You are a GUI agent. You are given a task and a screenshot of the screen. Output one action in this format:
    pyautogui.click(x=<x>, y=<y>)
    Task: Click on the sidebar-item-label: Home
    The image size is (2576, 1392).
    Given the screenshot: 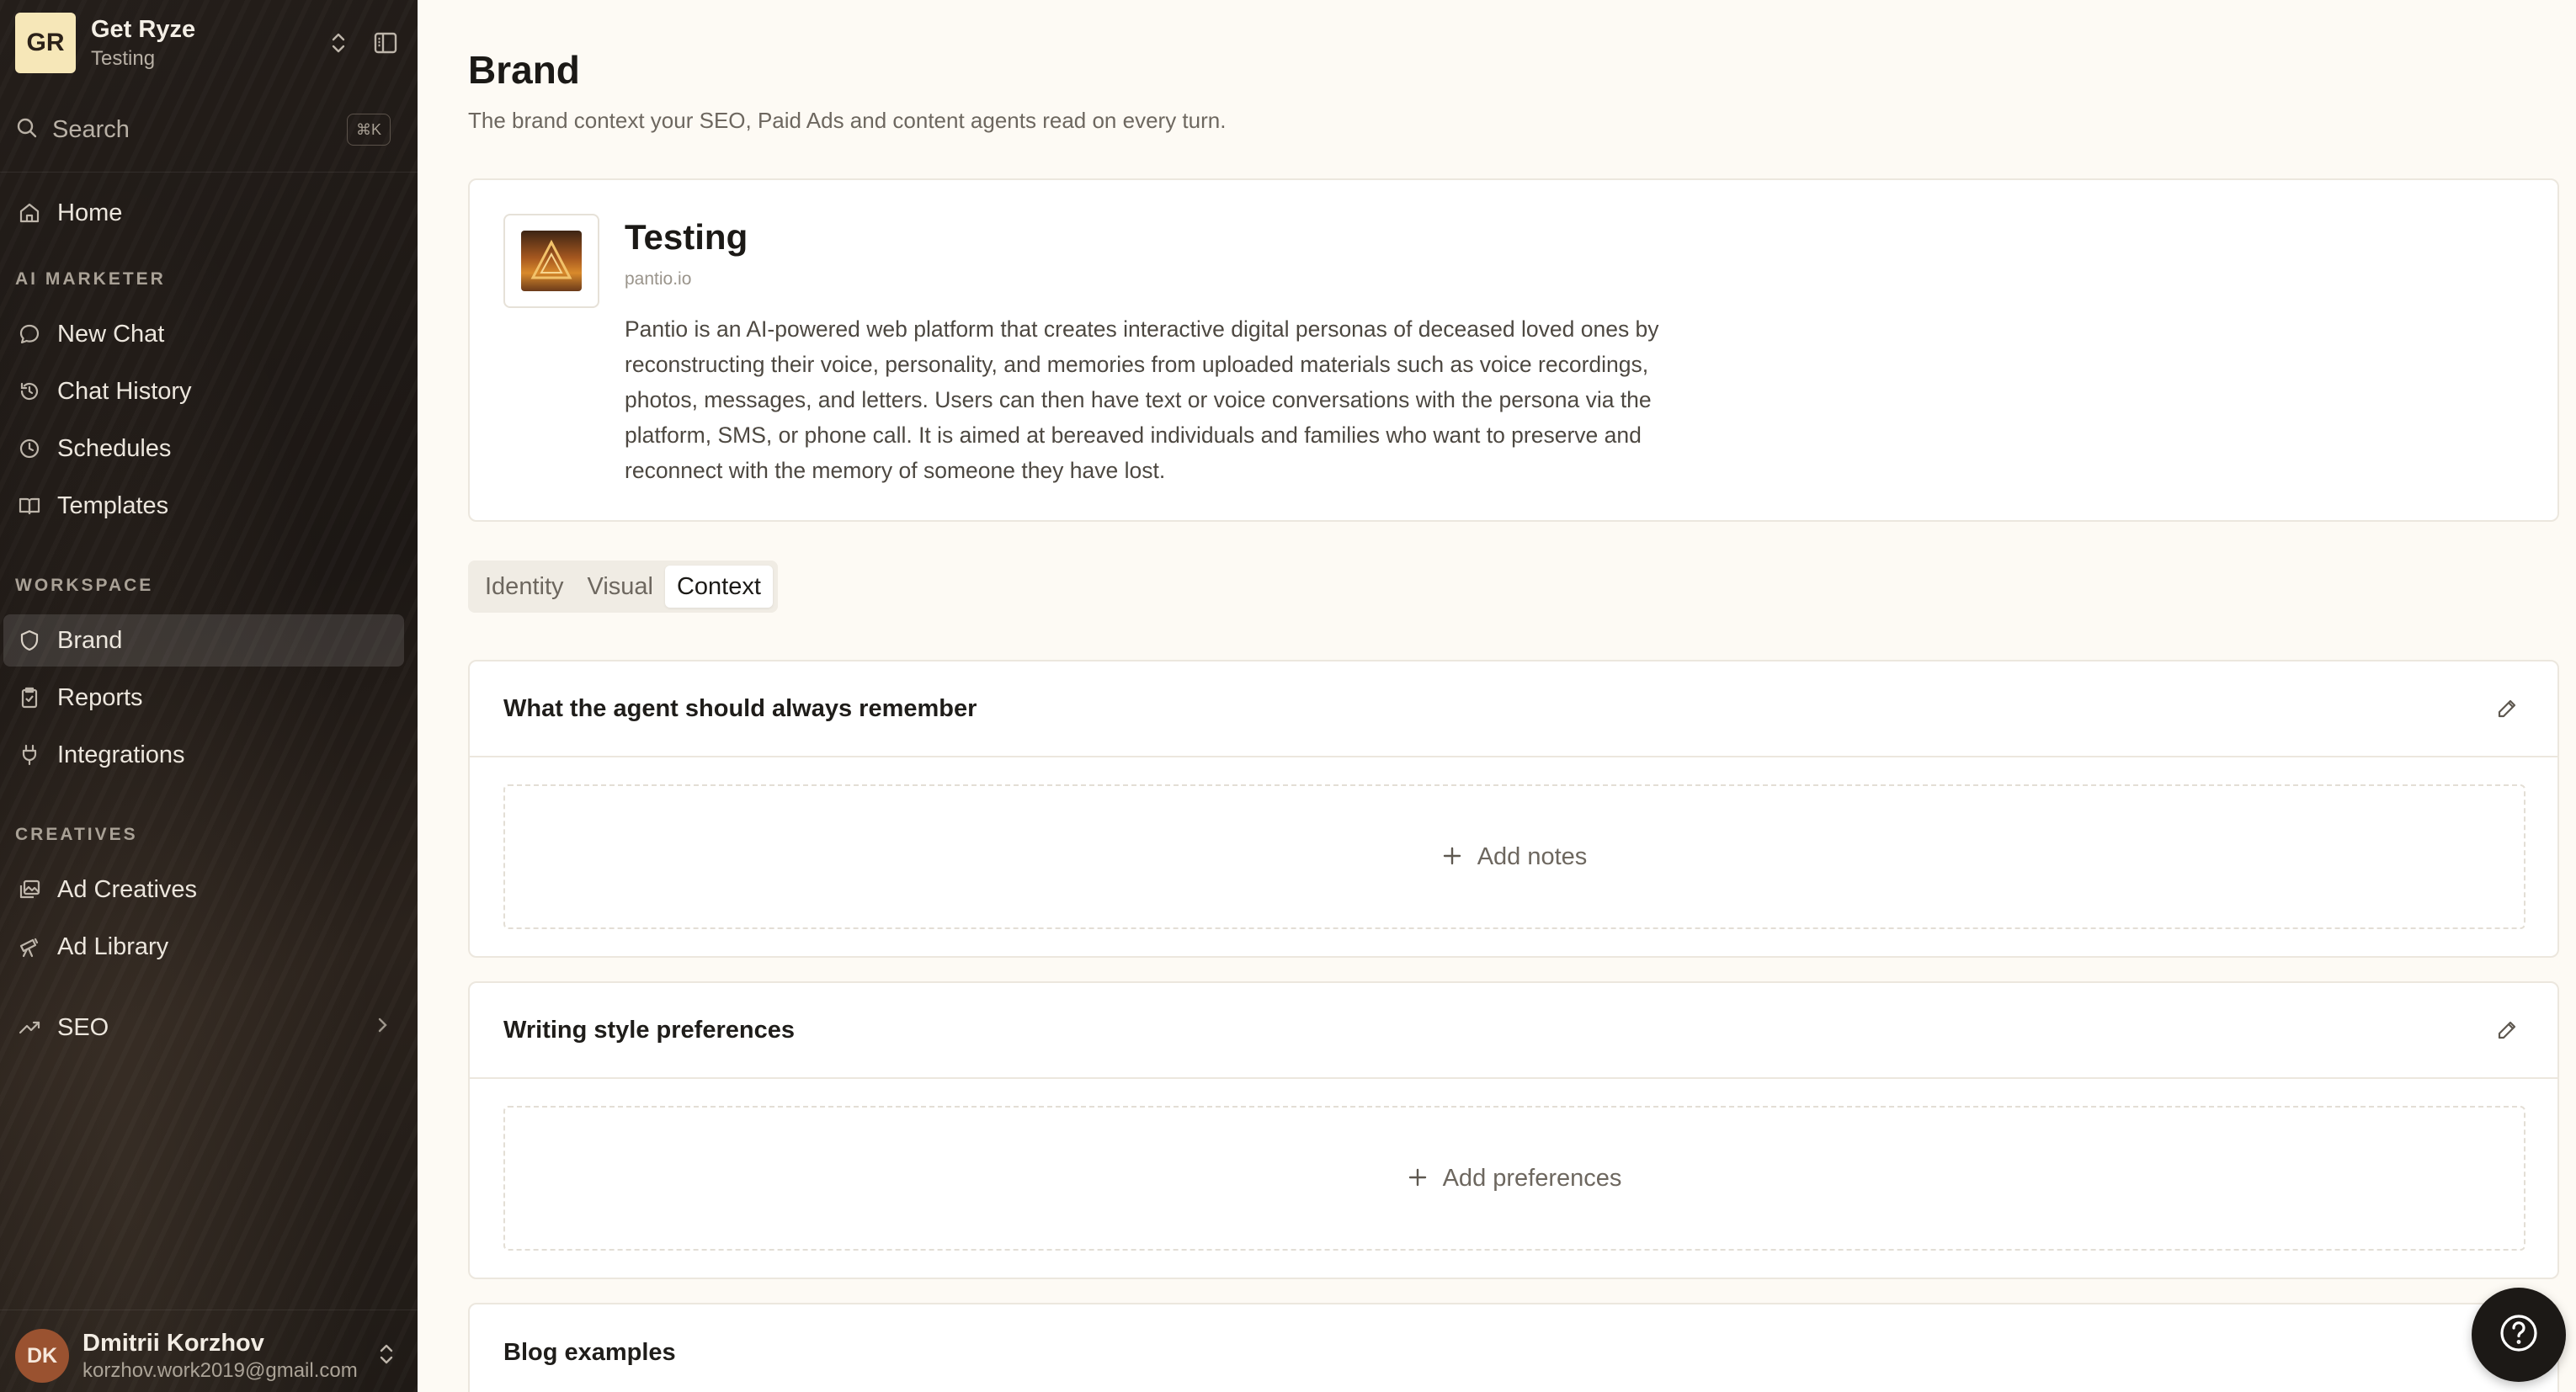 What is the action you would take?
    pyautogui.click(x=90, y=213)
    